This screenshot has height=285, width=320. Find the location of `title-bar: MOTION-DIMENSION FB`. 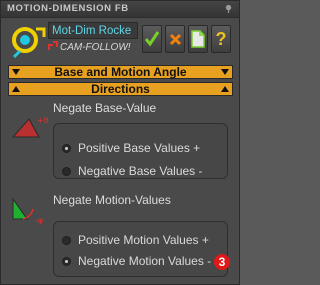

title-bar: MOTION-DIMENSION FB is located at coordinates (120, 9).